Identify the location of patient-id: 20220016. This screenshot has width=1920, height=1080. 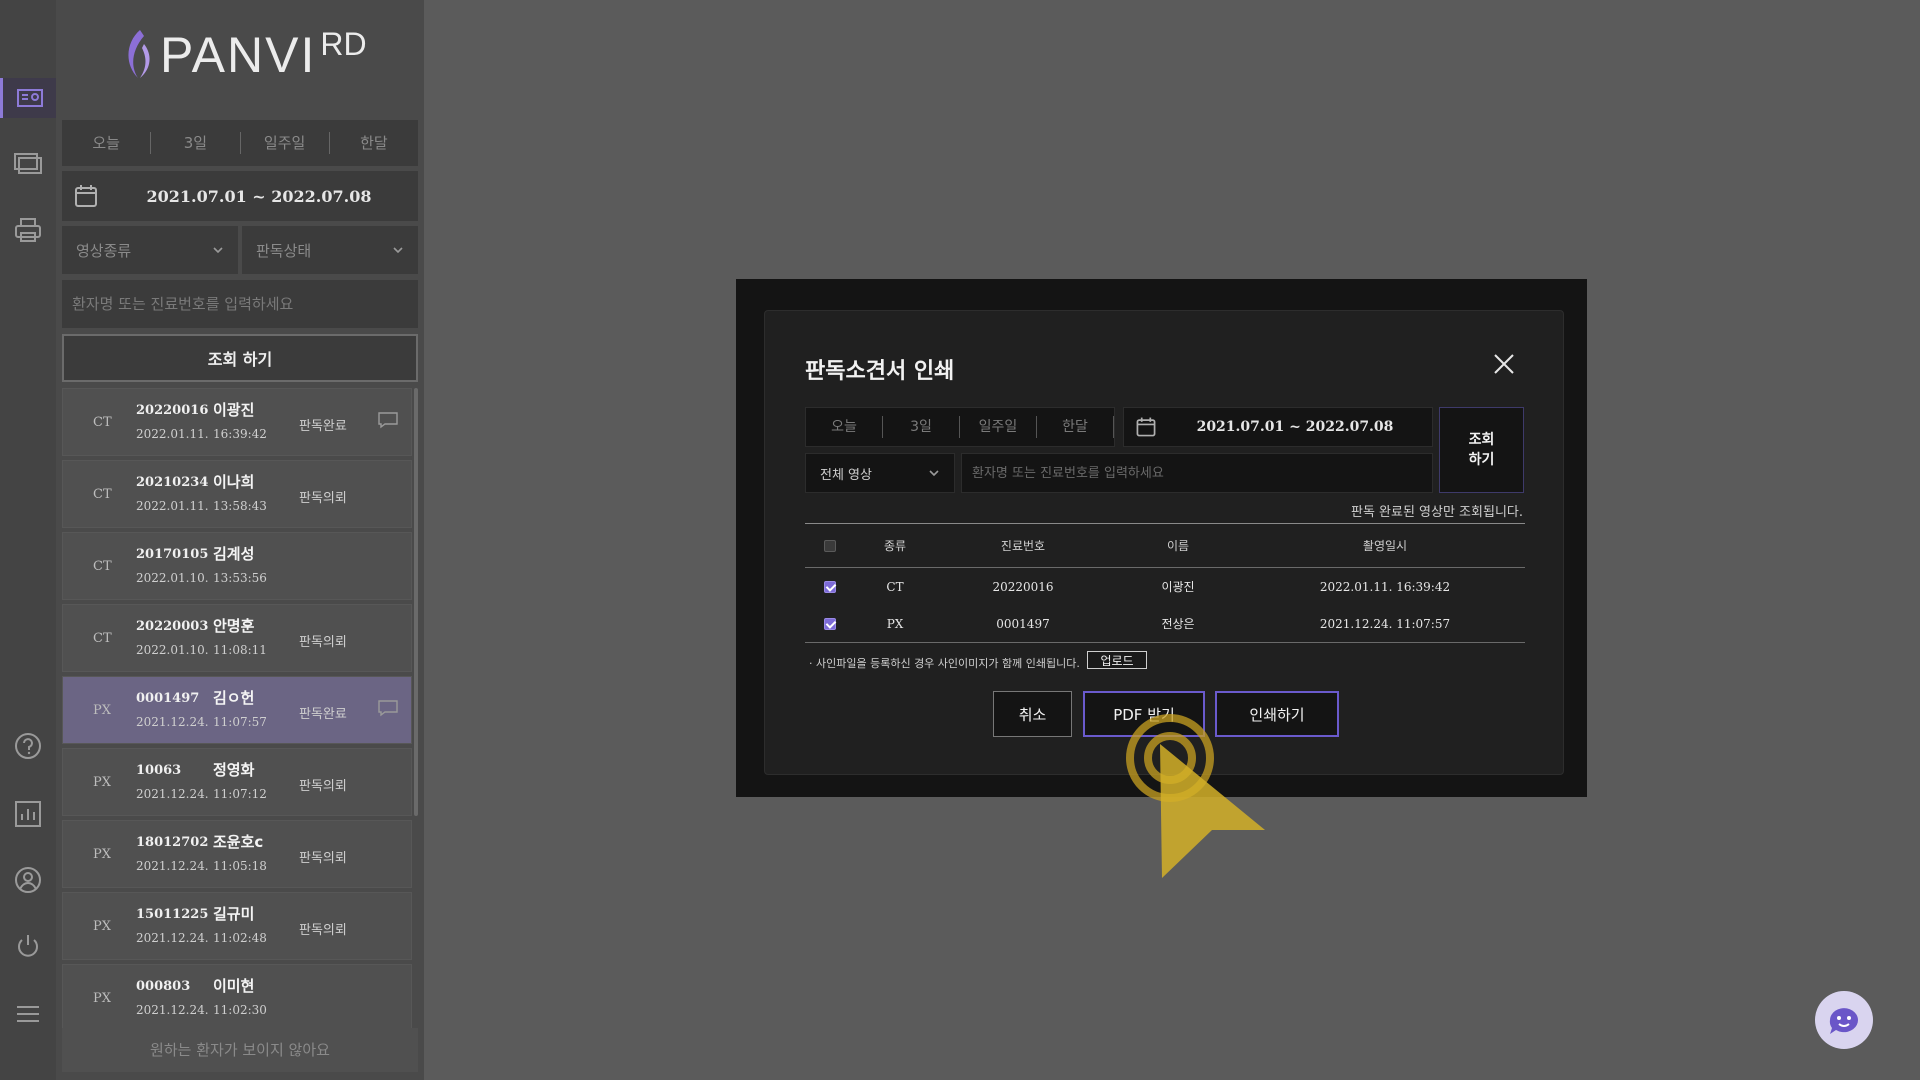
(172, 410).